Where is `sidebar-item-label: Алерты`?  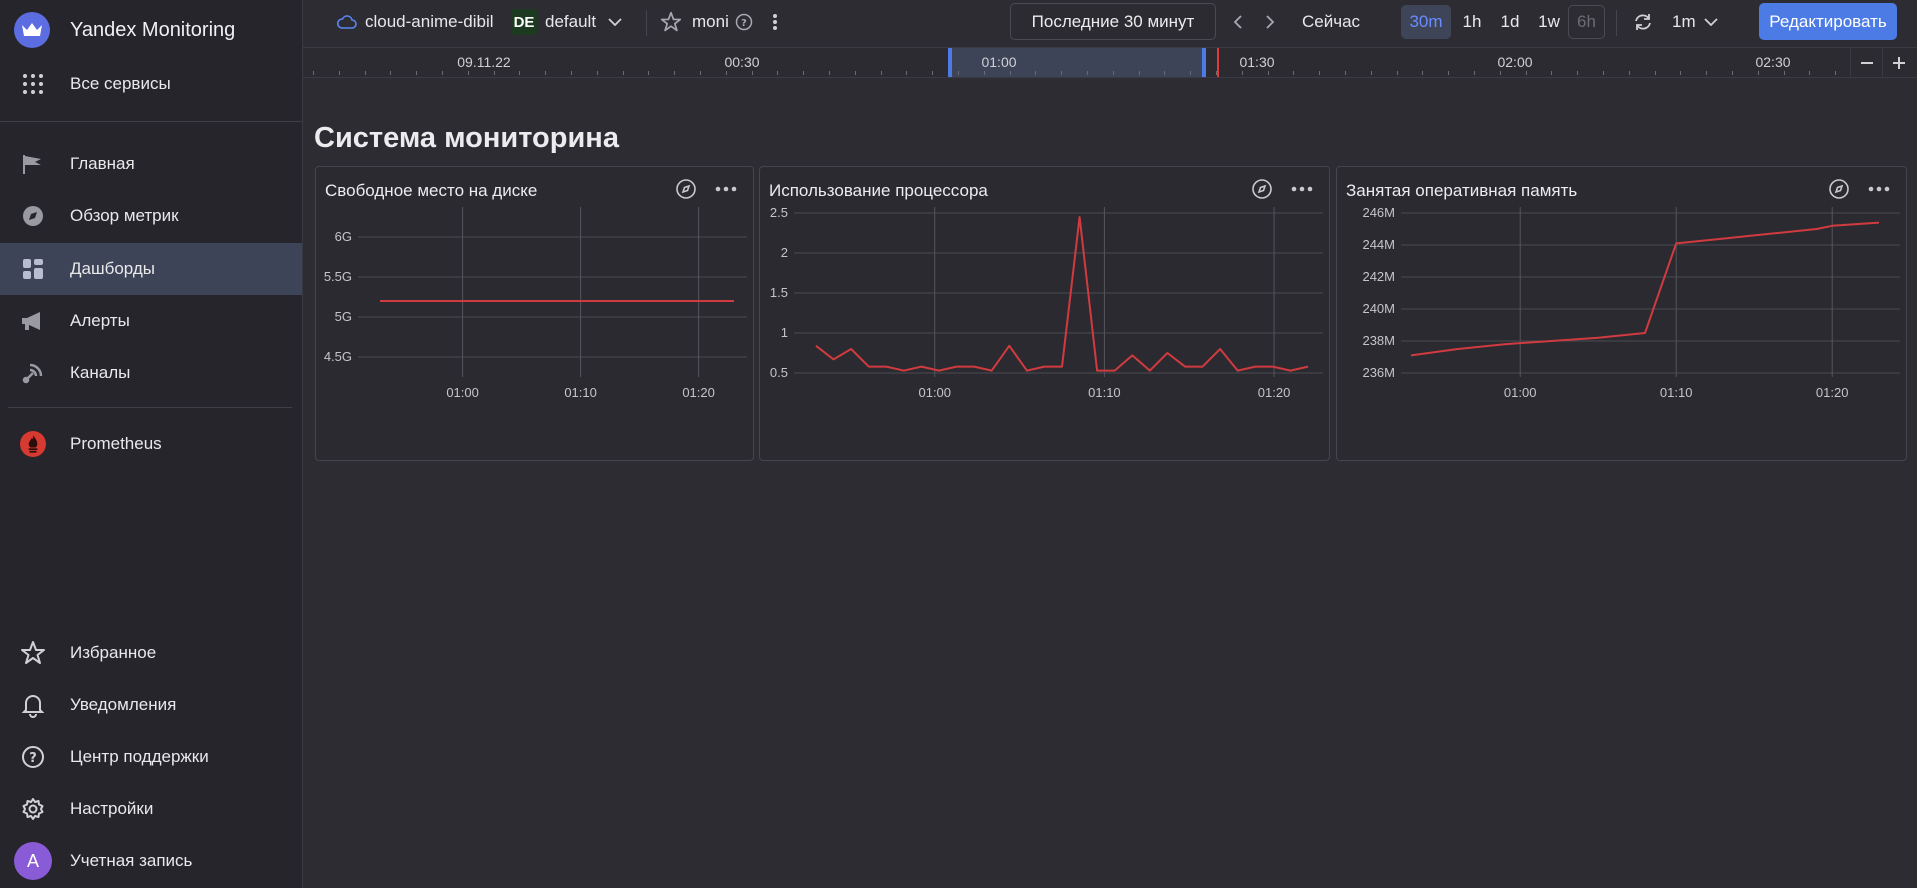
sidebar-item-label: Алерты is located at coordinates (100, 320).